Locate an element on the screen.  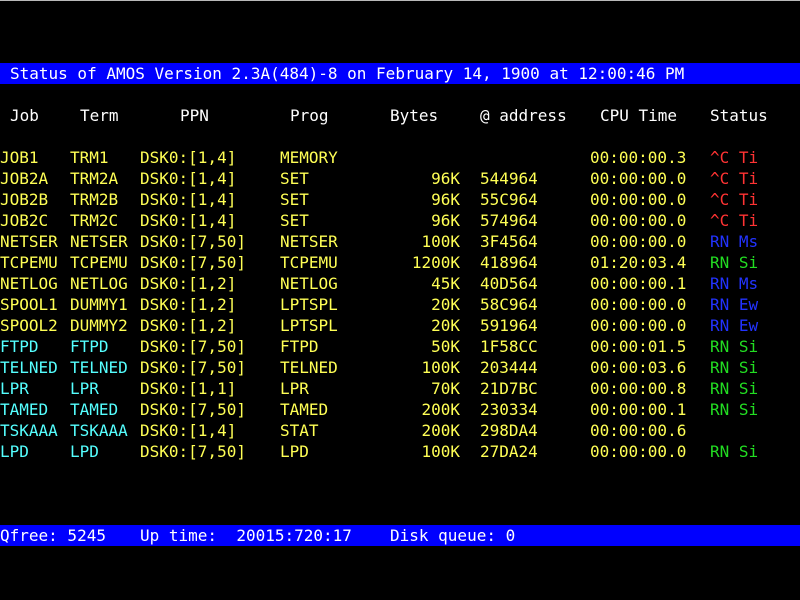
bytes-cell: 1200K is located at coordinates (435, 262).